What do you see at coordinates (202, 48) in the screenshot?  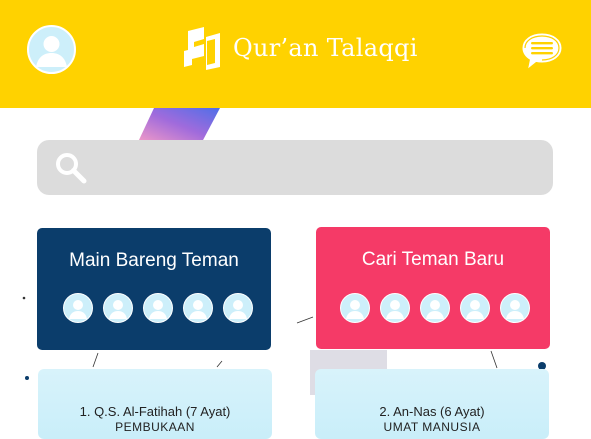 I see `quran-talaqqi-logo` at bounding box center [202, 48].